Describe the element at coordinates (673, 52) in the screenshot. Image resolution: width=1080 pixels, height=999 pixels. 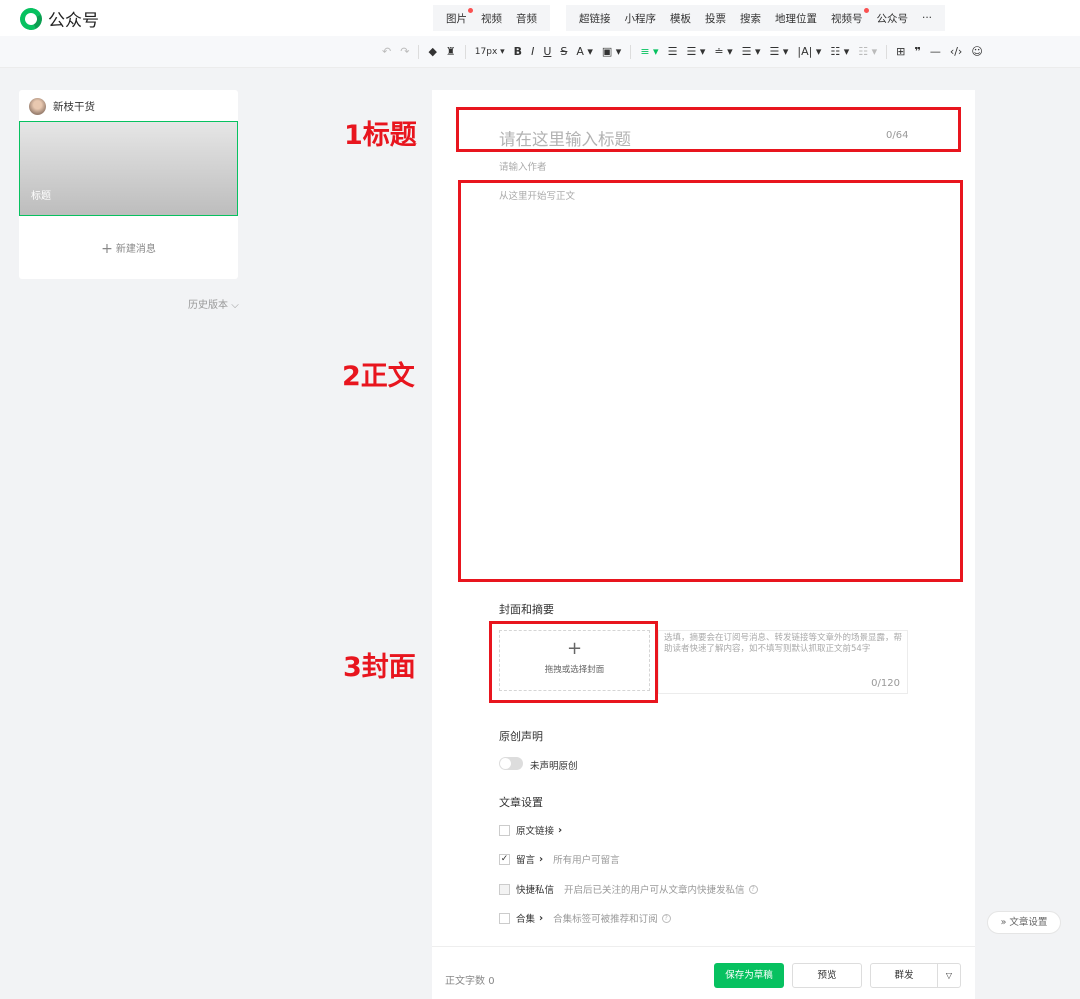
I see `indent-icon: ☰` at that location.